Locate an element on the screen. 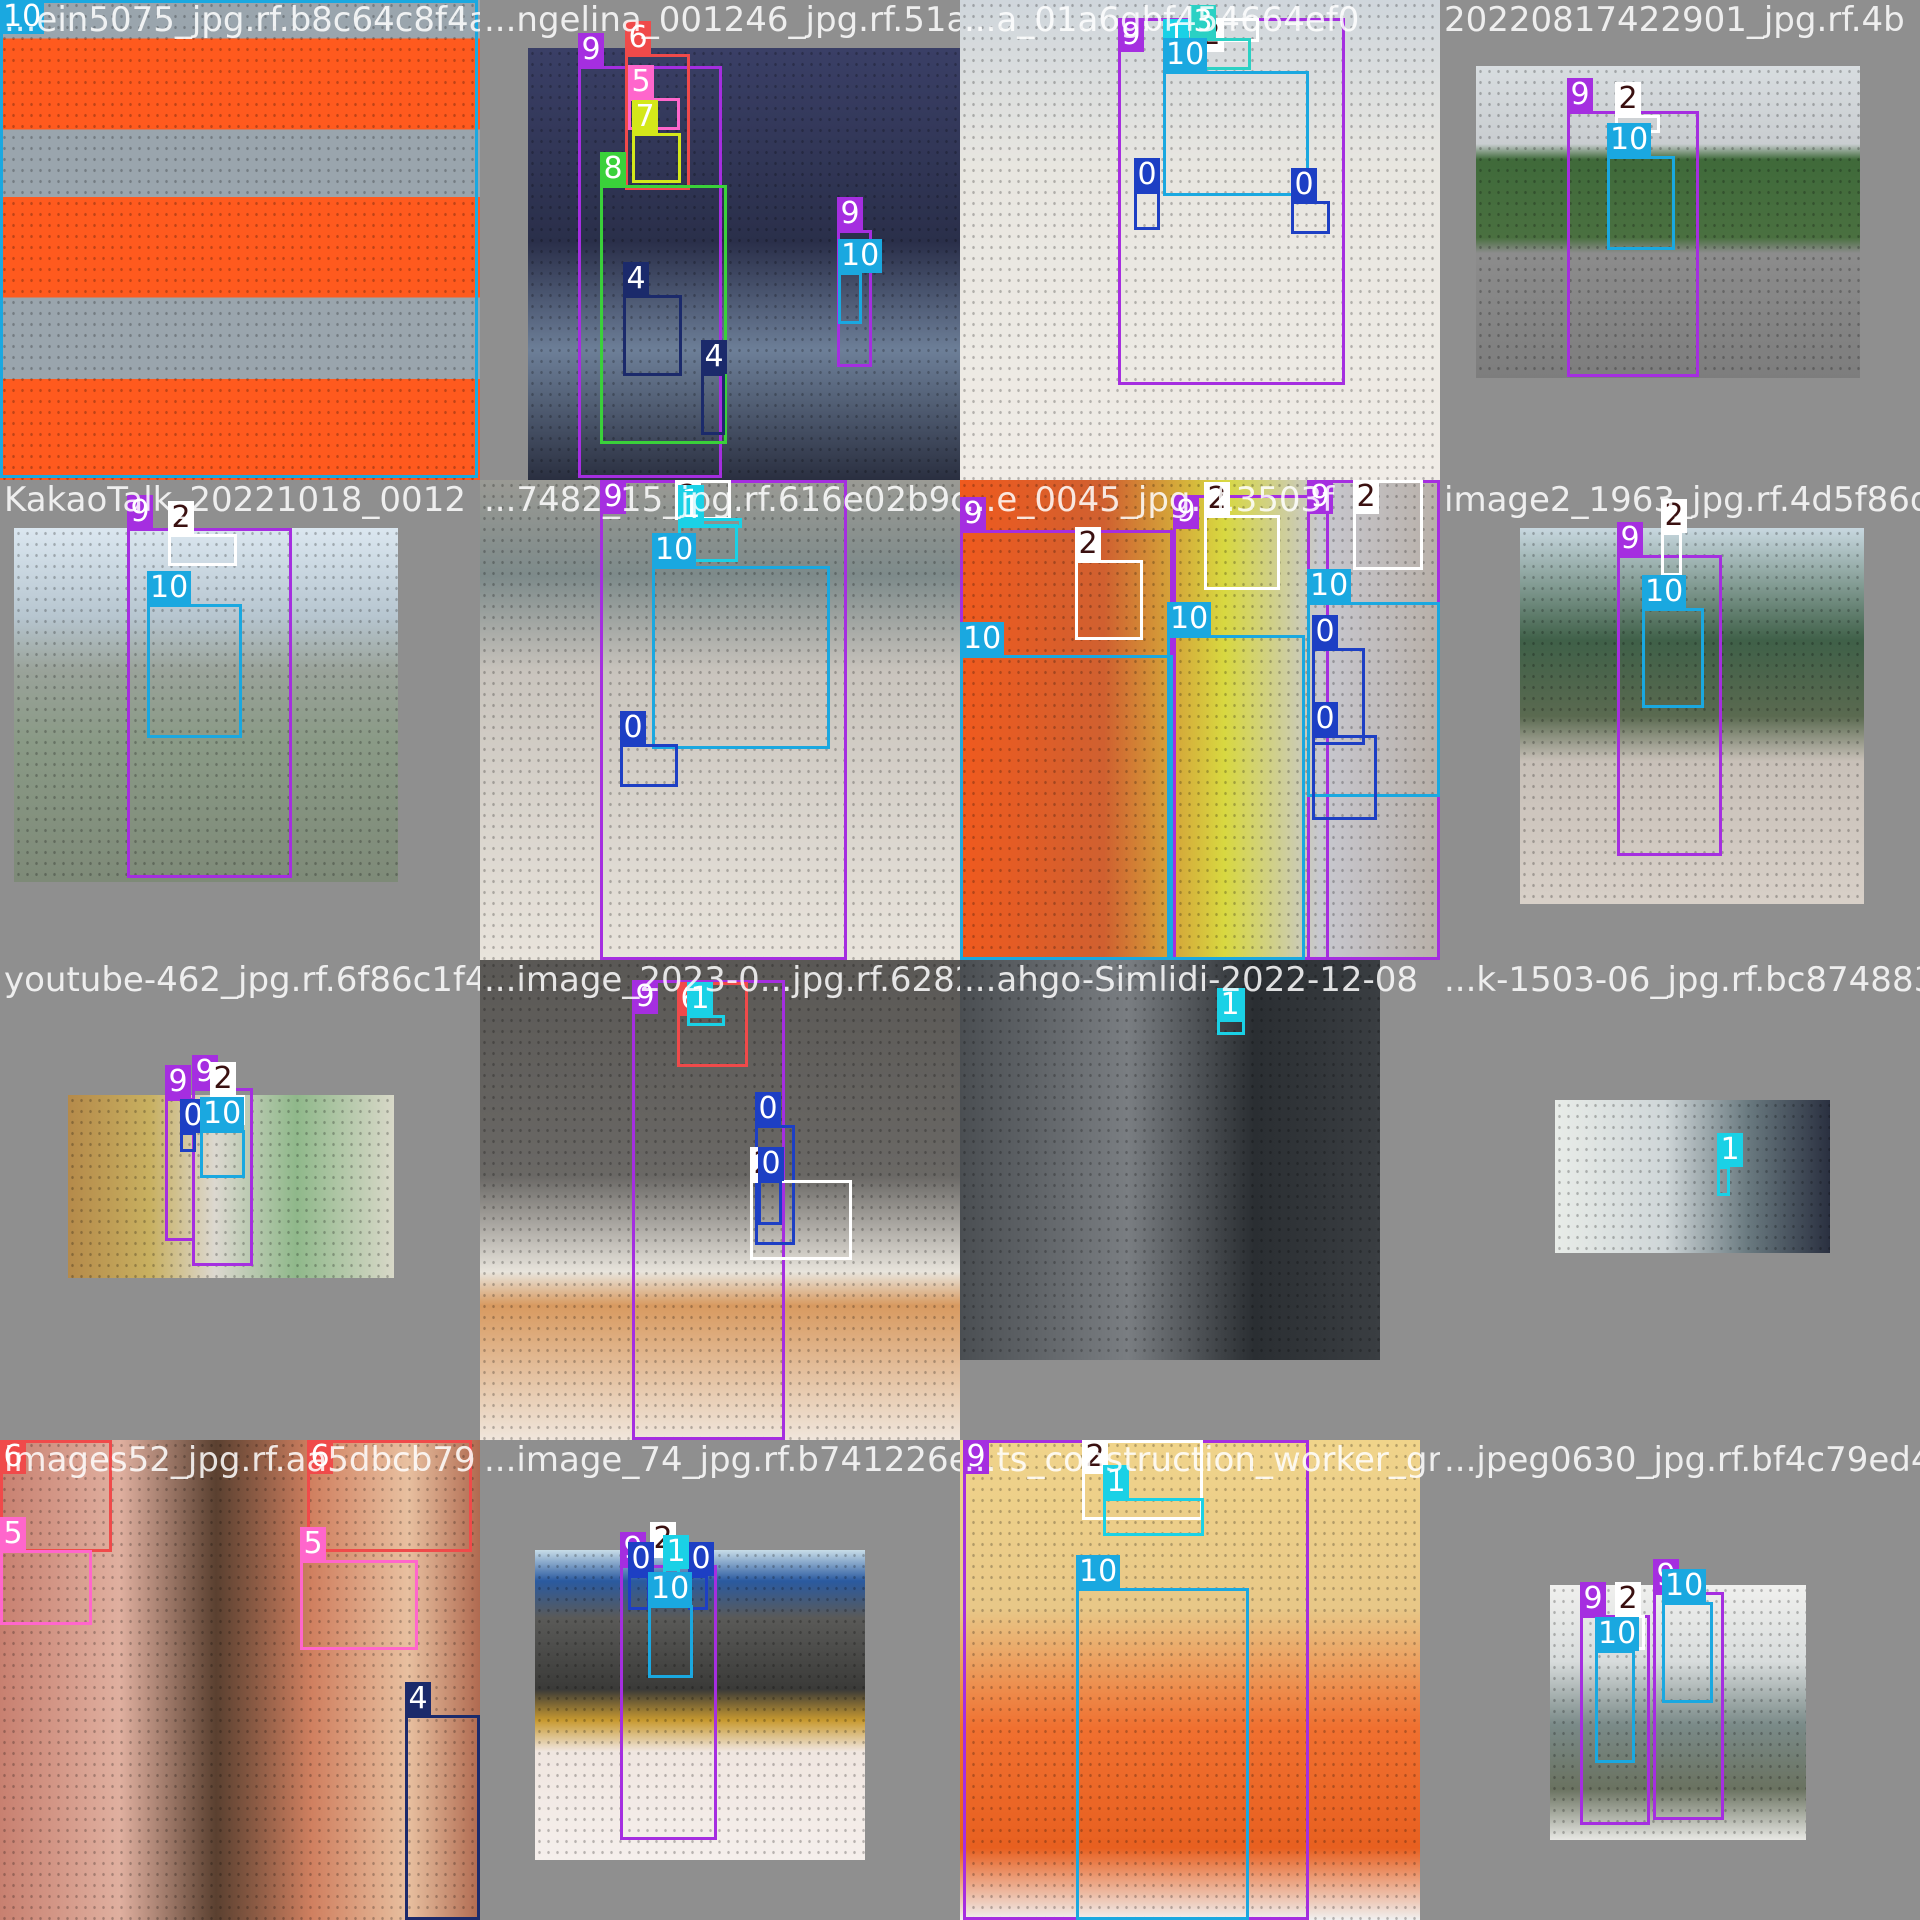 The image size is (1920, 1920). mosaic-tile: 9211100...7482_15_jpg.rf.616e02b9c5 is located at coordinates (720, 720).